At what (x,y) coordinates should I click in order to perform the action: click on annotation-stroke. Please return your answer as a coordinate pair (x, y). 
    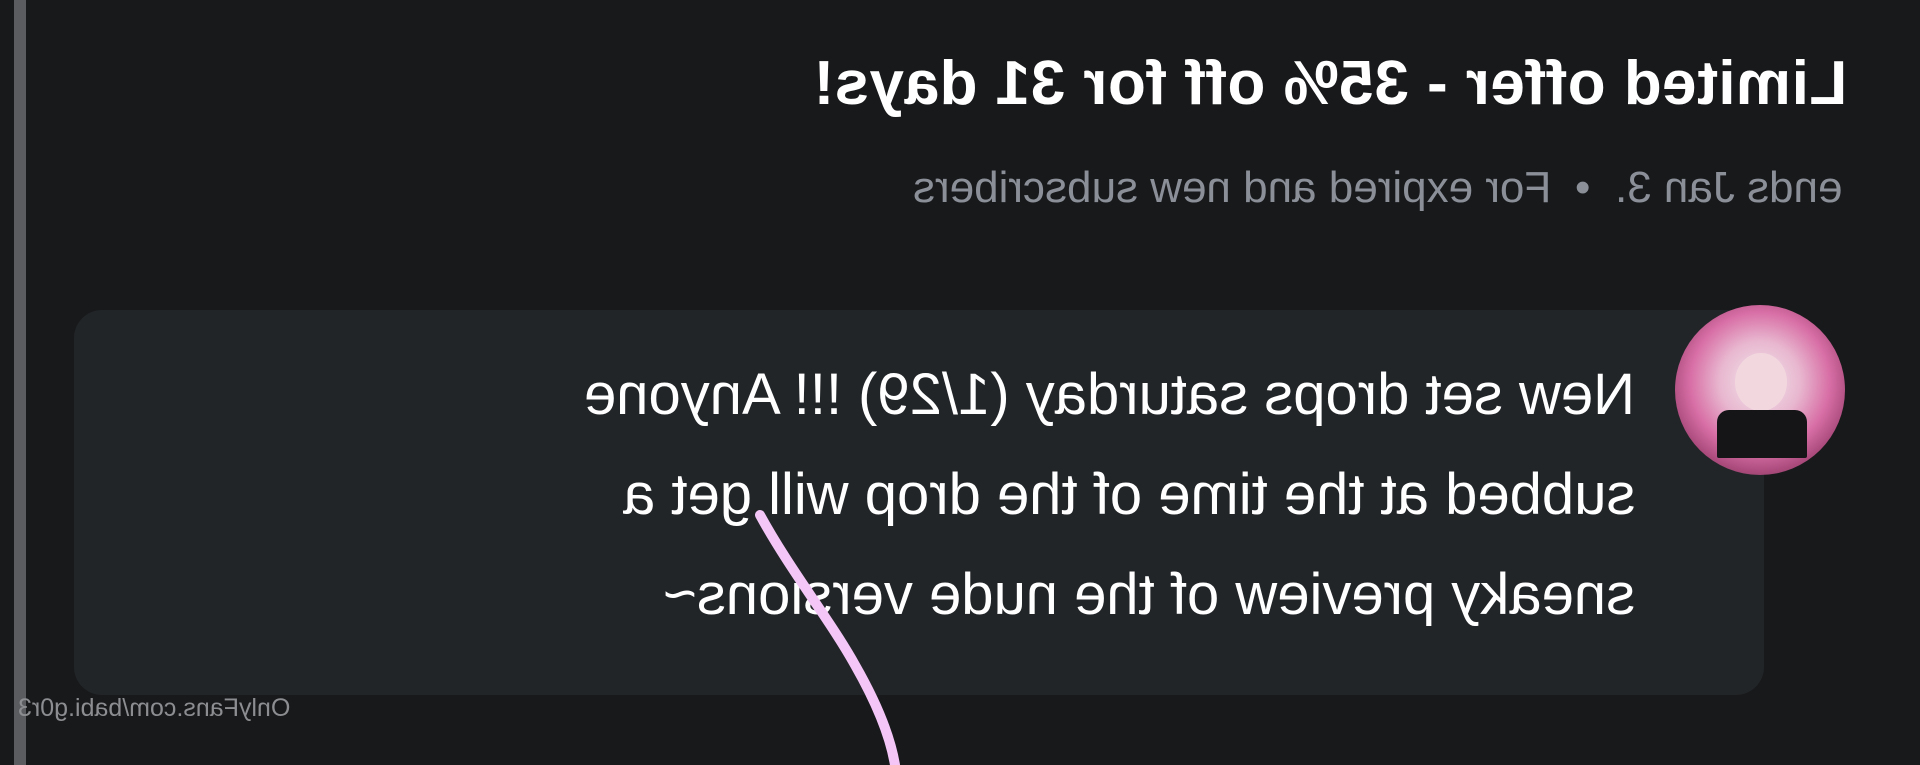
    Looking at the image, I should click on (827, 637).